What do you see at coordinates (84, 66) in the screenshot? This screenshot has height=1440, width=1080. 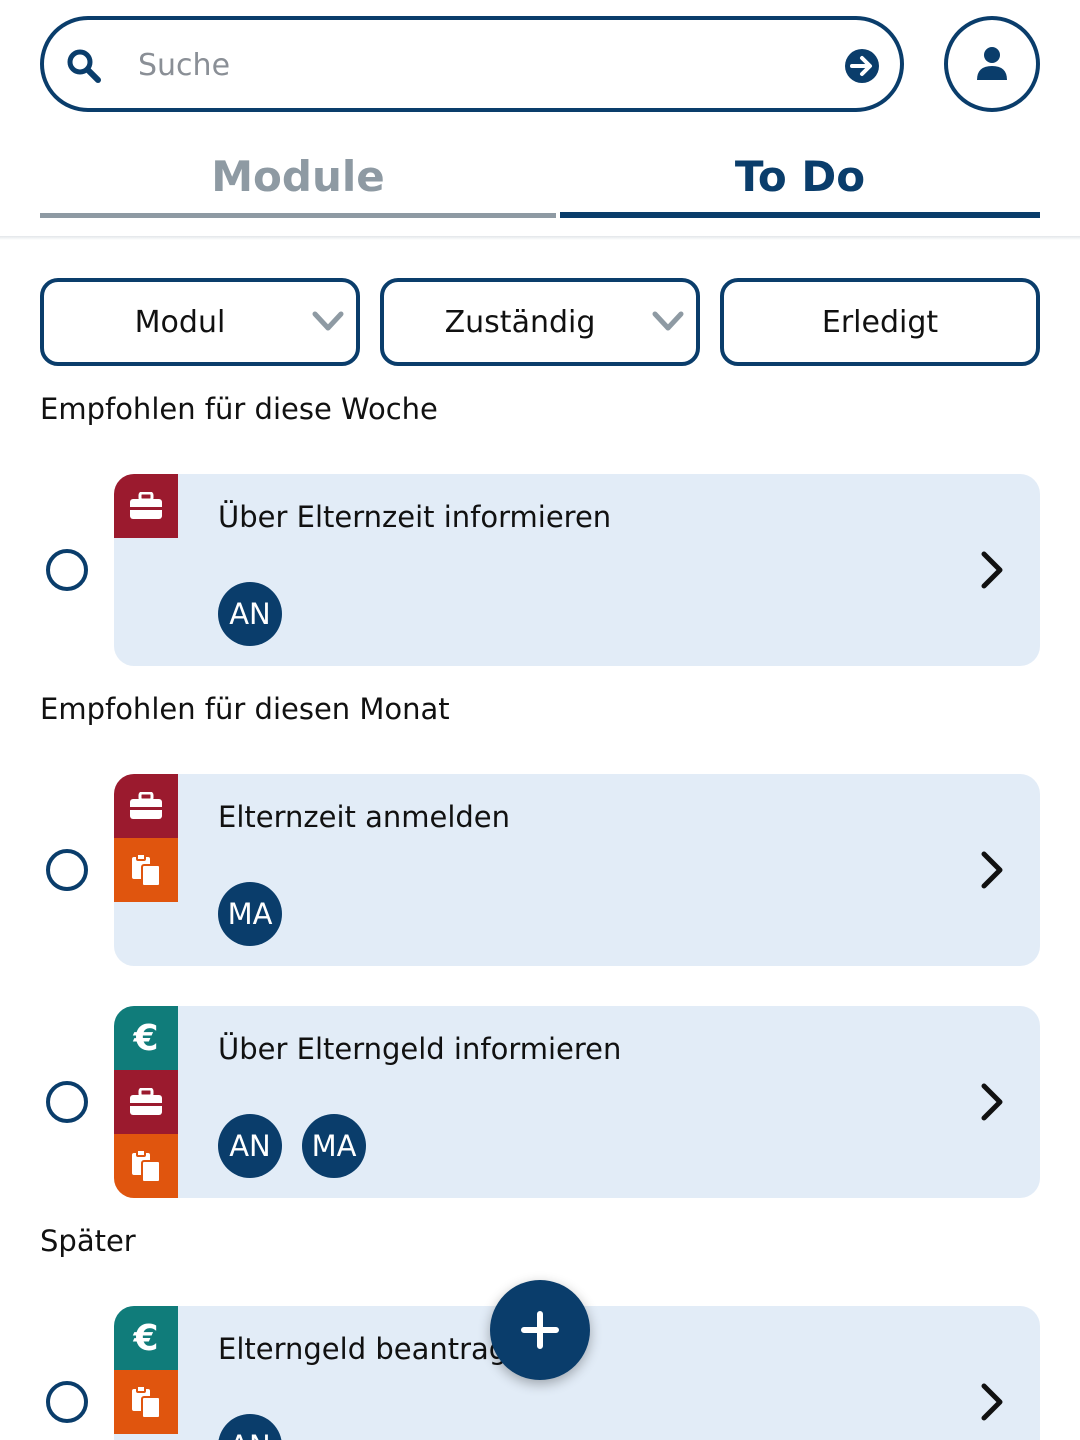 I see `search-icon` at bounding box center [84, 66].